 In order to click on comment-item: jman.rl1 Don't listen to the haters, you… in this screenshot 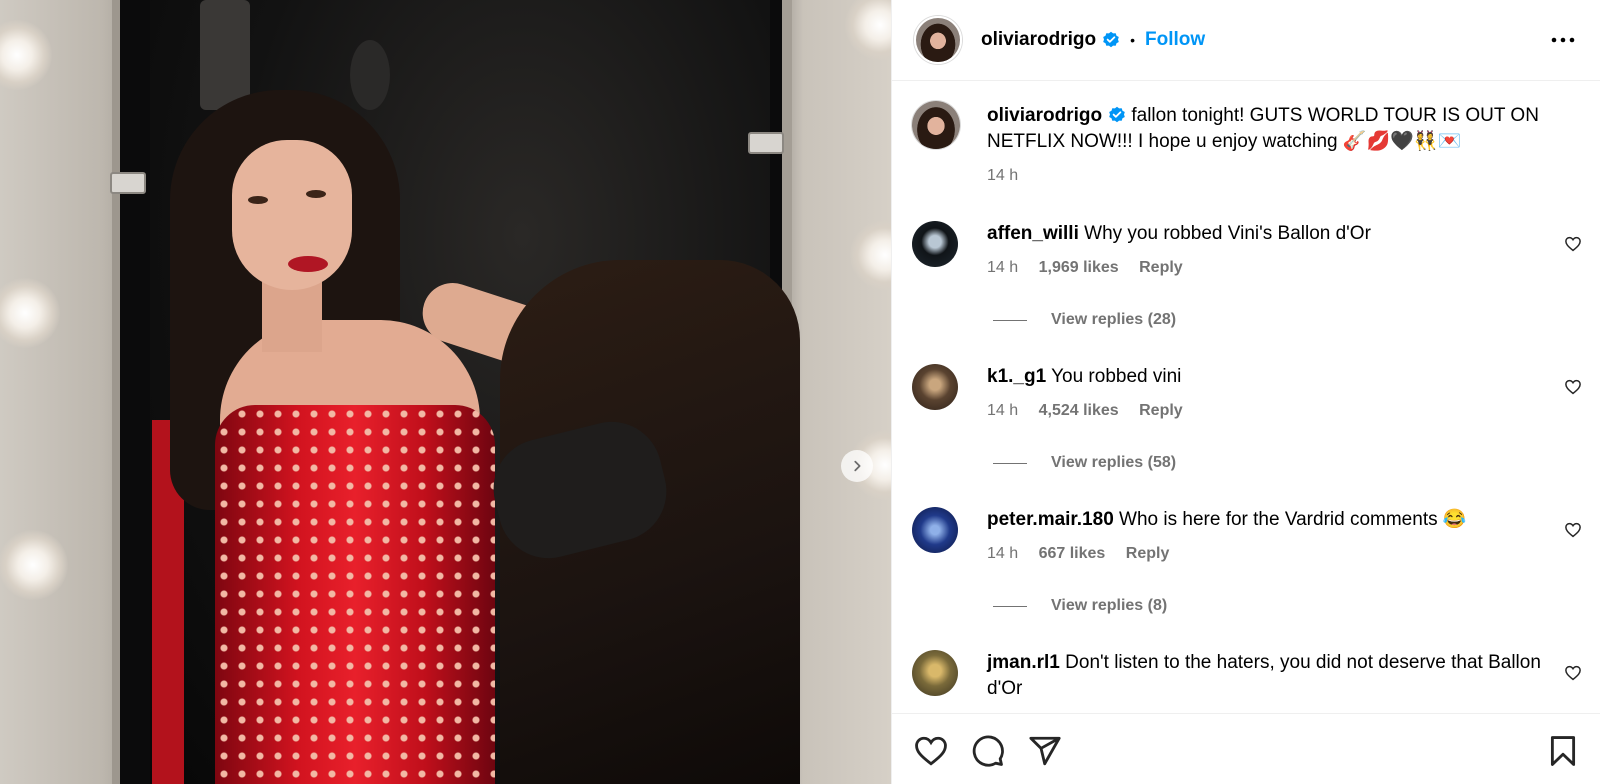, I will do `click(1247, 681)`.